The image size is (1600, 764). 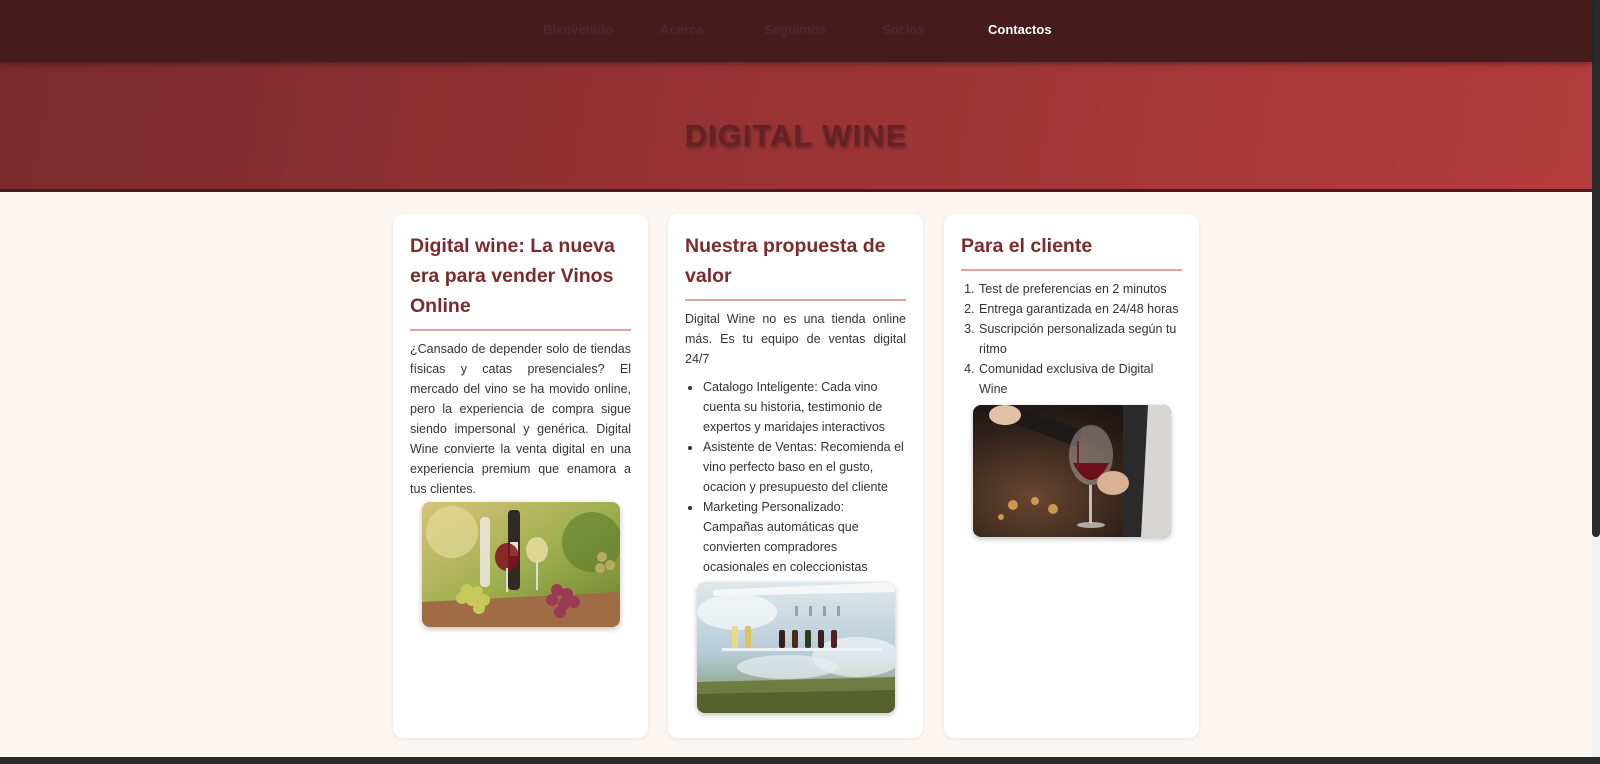 What do you see at coordinates (903, 29) in the screenshot?
I see `nav-item-socios: Socios` at bounding box center [903, 29].